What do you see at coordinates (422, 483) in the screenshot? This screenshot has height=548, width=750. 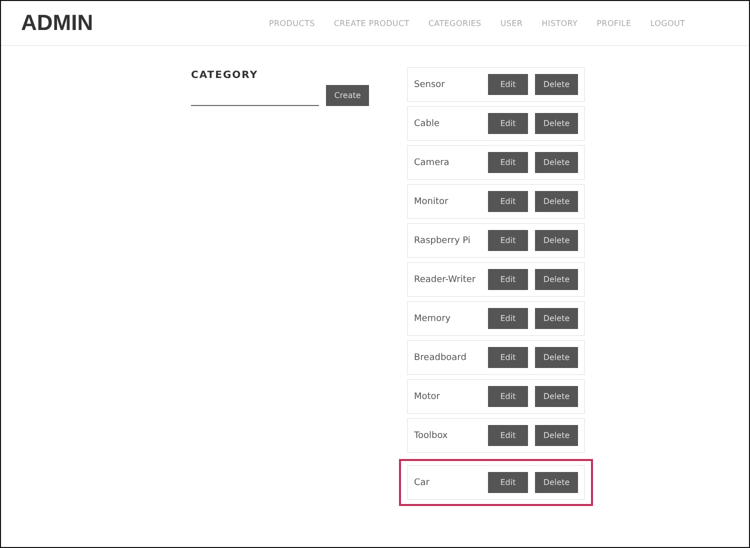 I see `category-name: Car` at bounding box center [422, 483].